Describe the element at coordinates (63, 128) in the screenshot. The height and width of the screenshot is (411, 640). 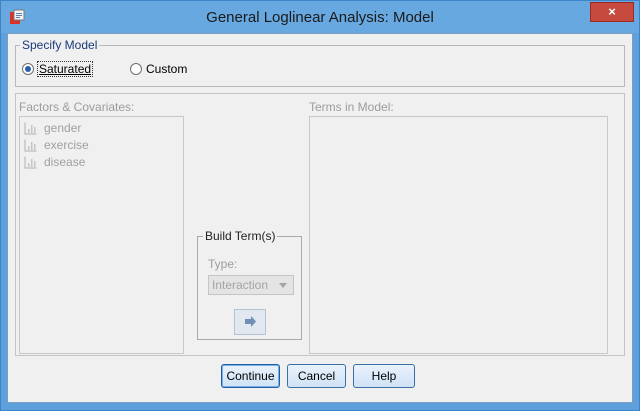
I see `variable-name: gender` at that location.